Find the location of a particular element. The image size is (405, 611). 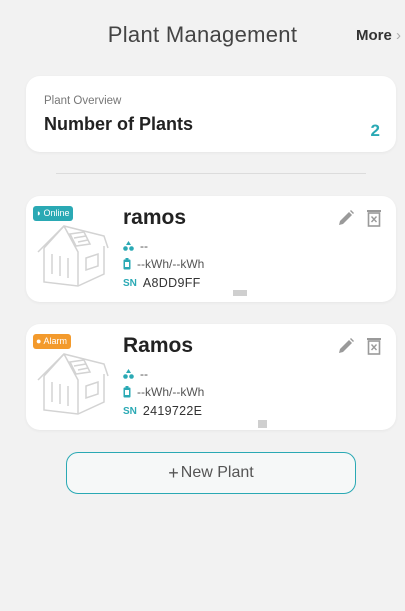

plant-overview-card: Plant Overview Number of Plants 2 is located at coordinates (211, 114).